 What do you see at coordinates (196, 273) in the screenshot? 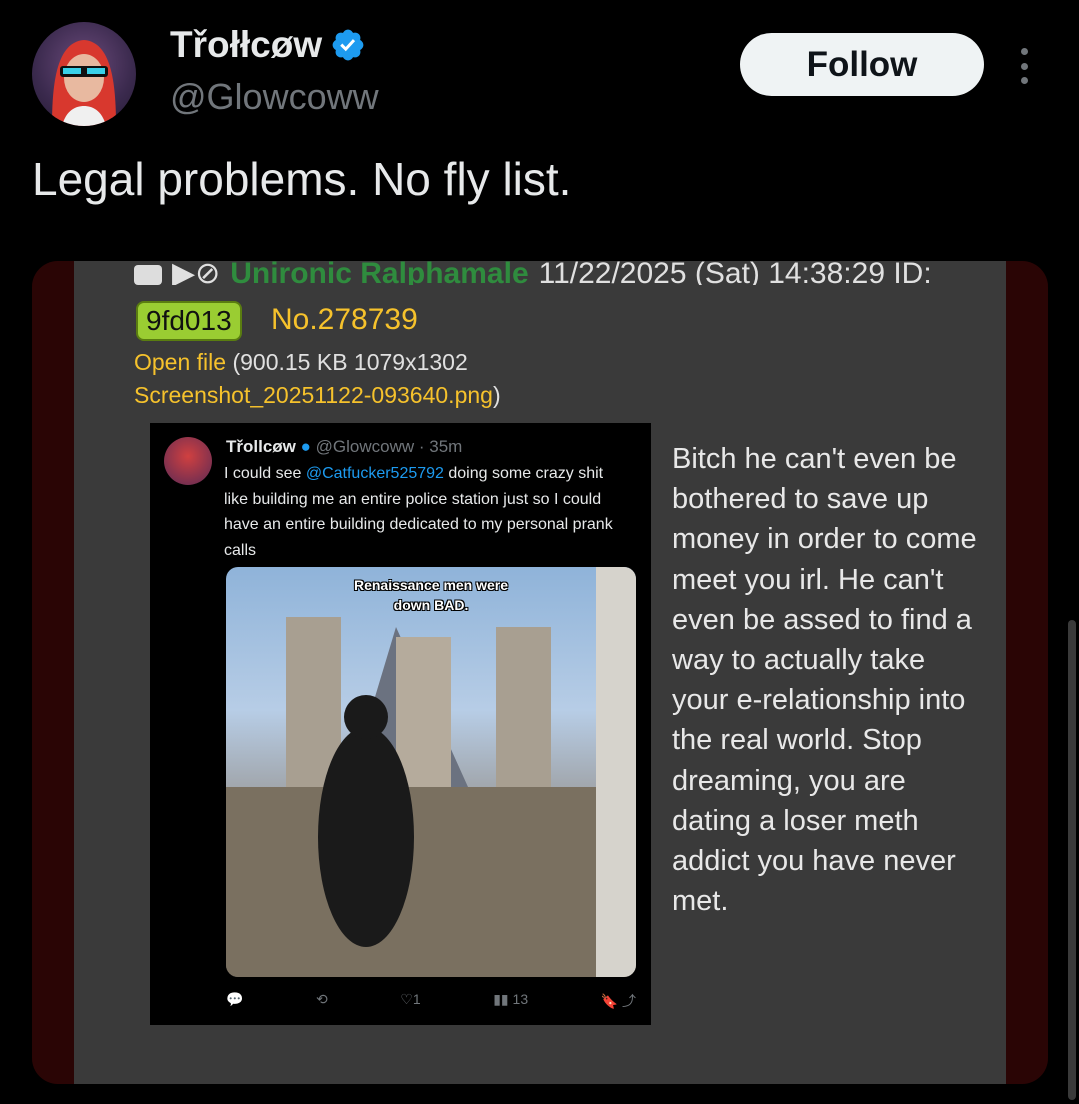
I see `hide-arrow-icon: ▶⊘` at bounding box center [196, 273].